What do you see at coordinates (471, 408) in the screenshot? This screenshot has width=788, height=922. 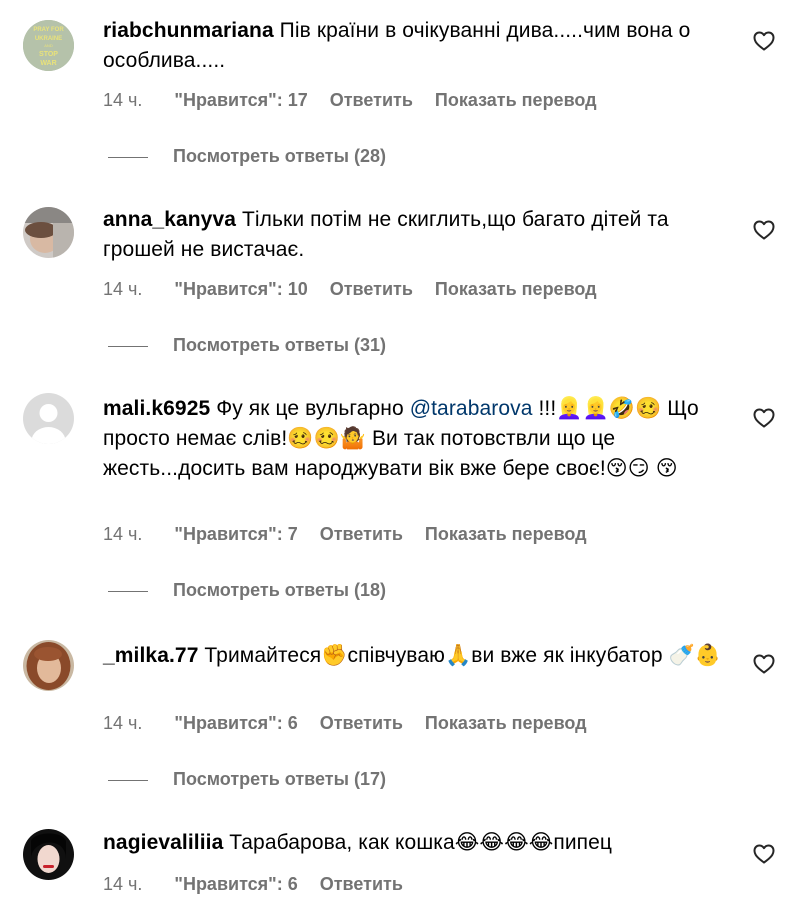 I see `mention-link: @tarabarova` at bounding box center [471, 408].